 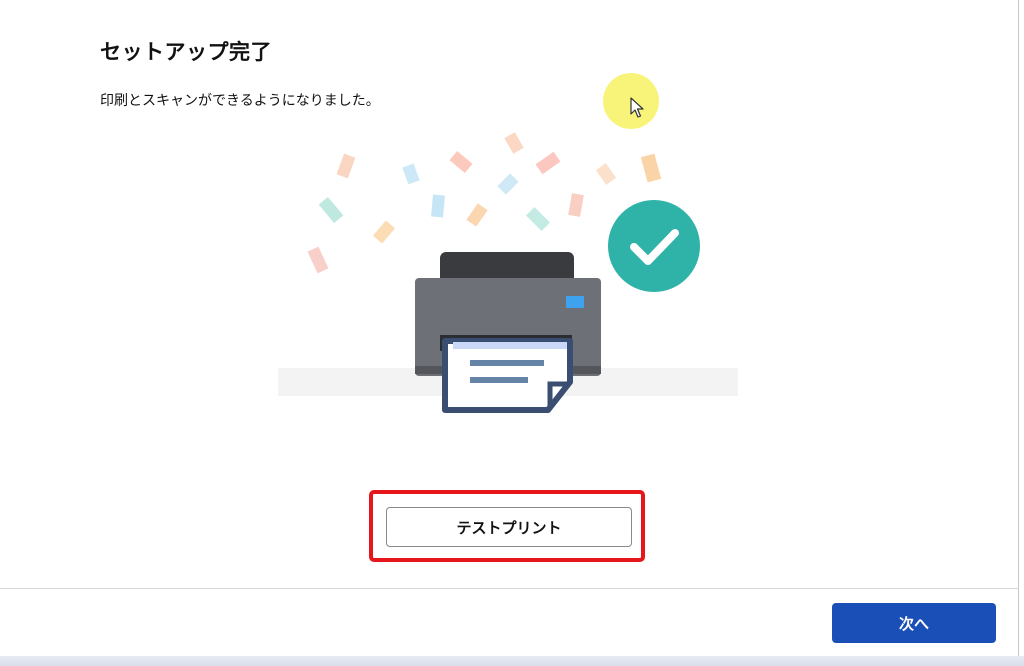 I want to click on page-subtitle: 印刷とスキャンができるようになりました。, so click(x=240, y=101).